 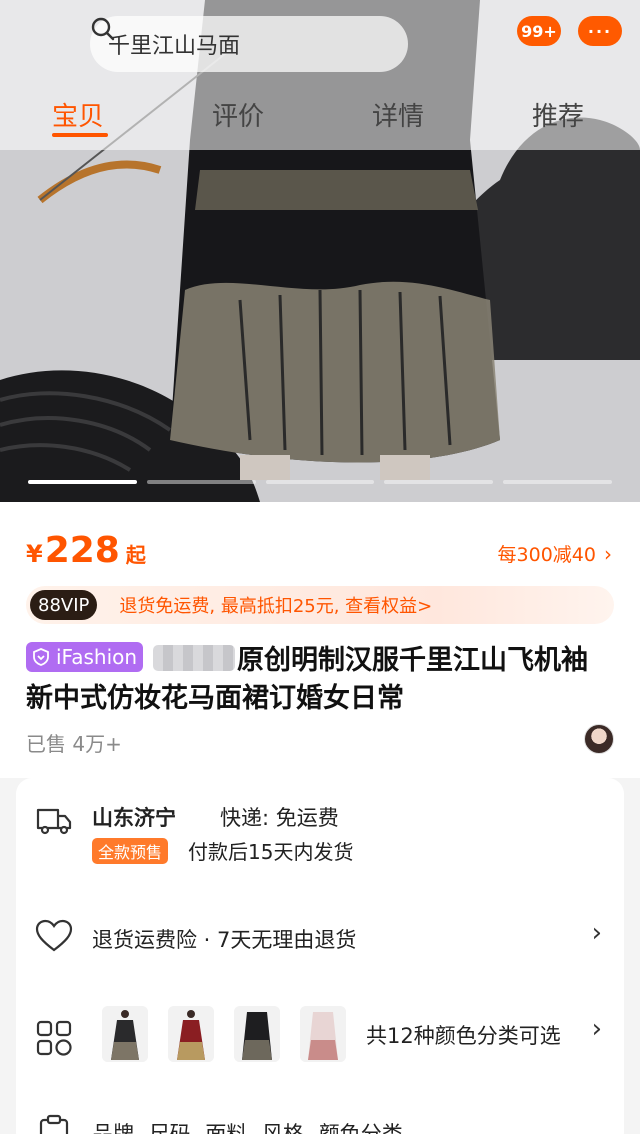 I want to click on return-policy-row: 退货运费险 · 7天无理由退货 ›, so click(x=320, y=938).